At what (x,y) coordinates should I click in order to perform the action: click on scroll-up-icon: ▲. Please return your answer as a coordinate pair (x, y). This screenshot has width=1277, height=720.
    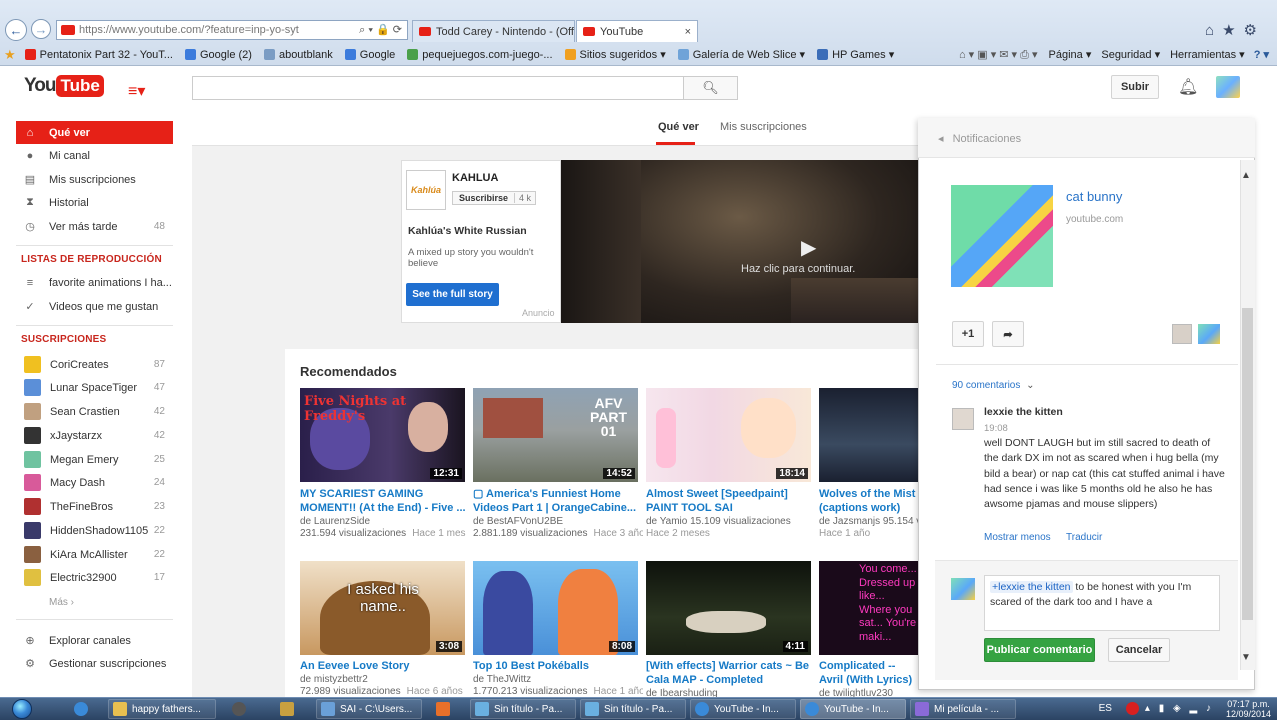
    Looking at the image, I should click on (1246, 175).